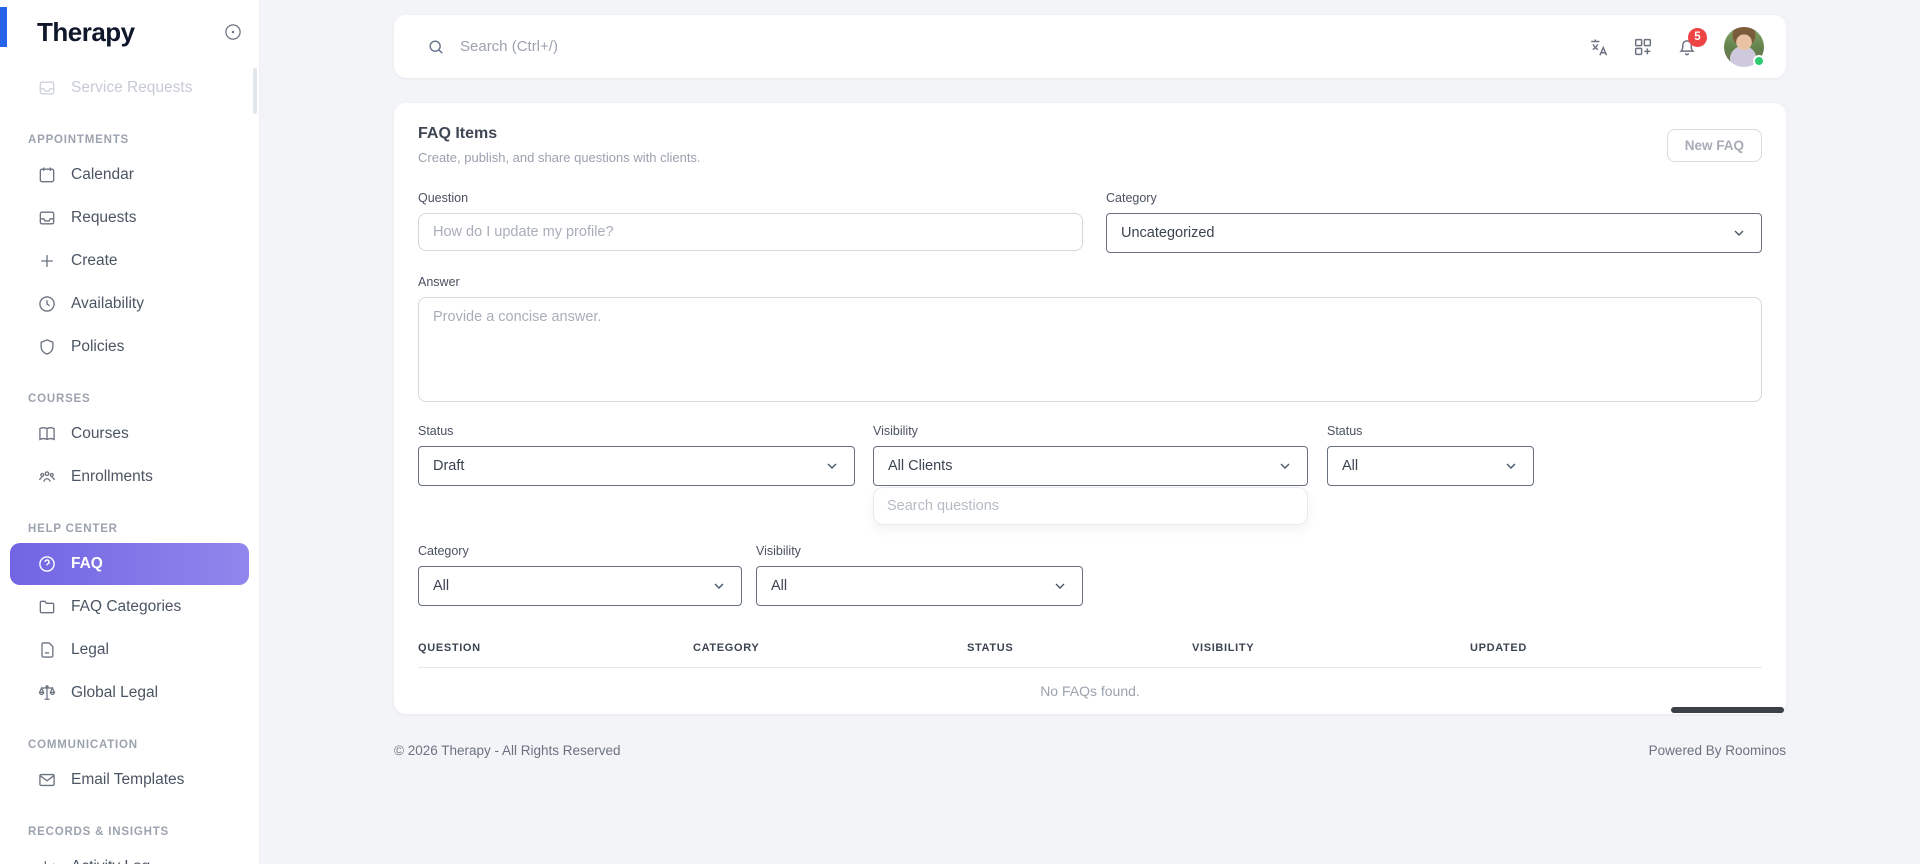  Describe the element at coordinates (1345, 431) in the screenshot. I see `filter-status-label: Status` at that location.